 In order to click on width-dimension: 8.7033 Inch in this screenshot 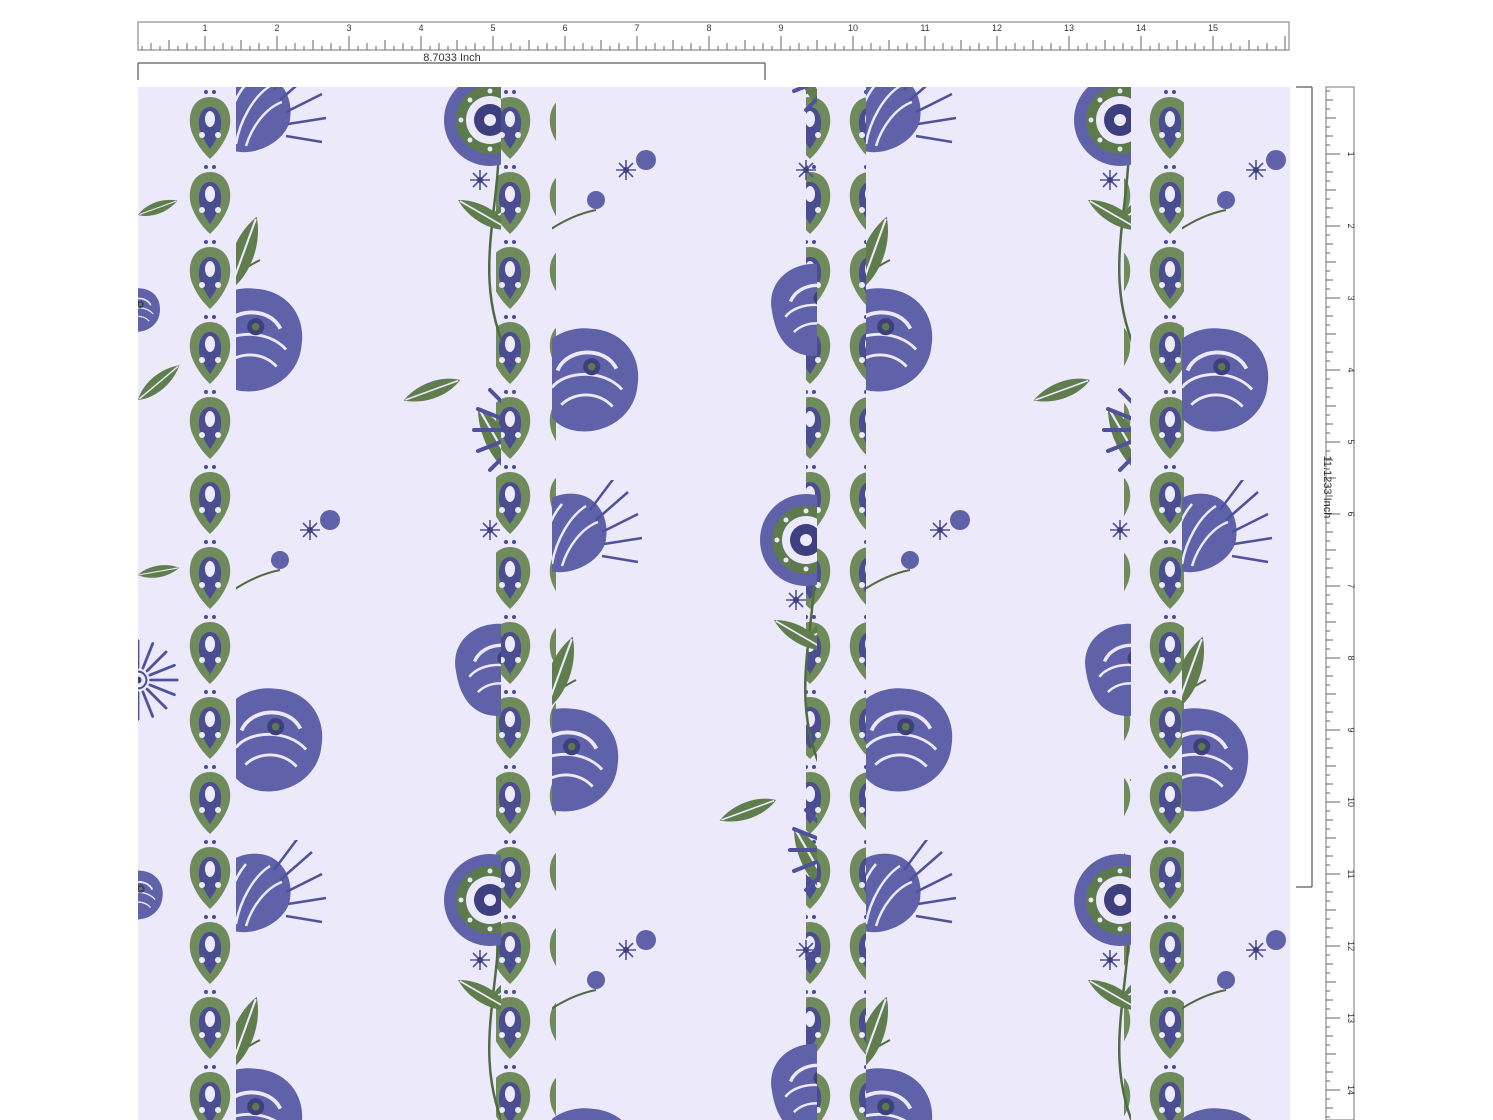, I will do `click(451, 66)`.